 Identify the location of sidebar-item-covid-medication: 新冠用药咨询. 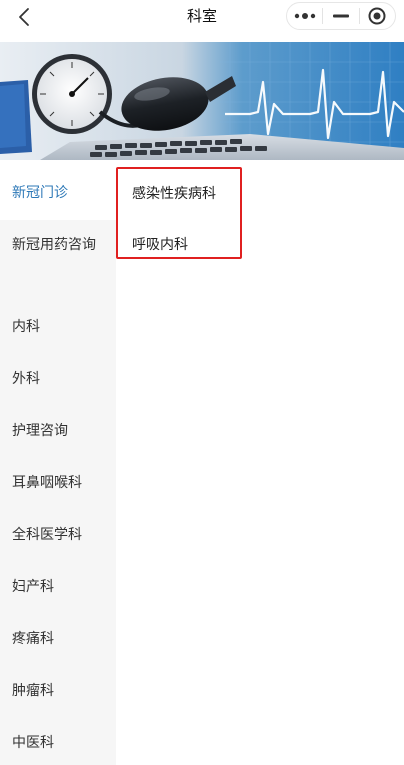
(58, 260).